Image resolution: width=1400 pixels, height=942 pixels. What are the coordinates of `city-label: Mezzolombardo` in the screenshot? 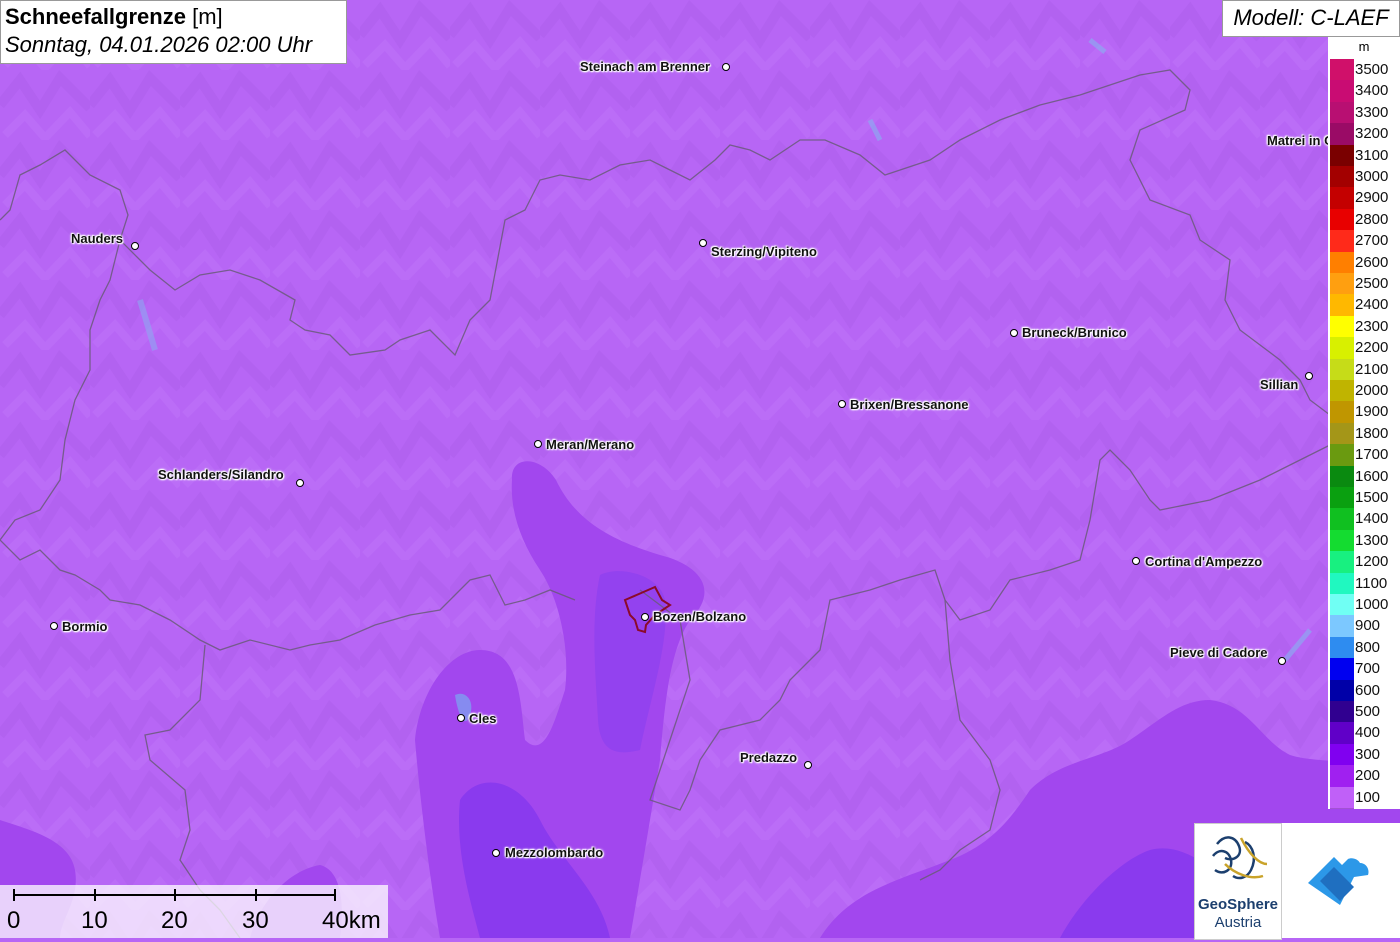 It's located at (554, 852).